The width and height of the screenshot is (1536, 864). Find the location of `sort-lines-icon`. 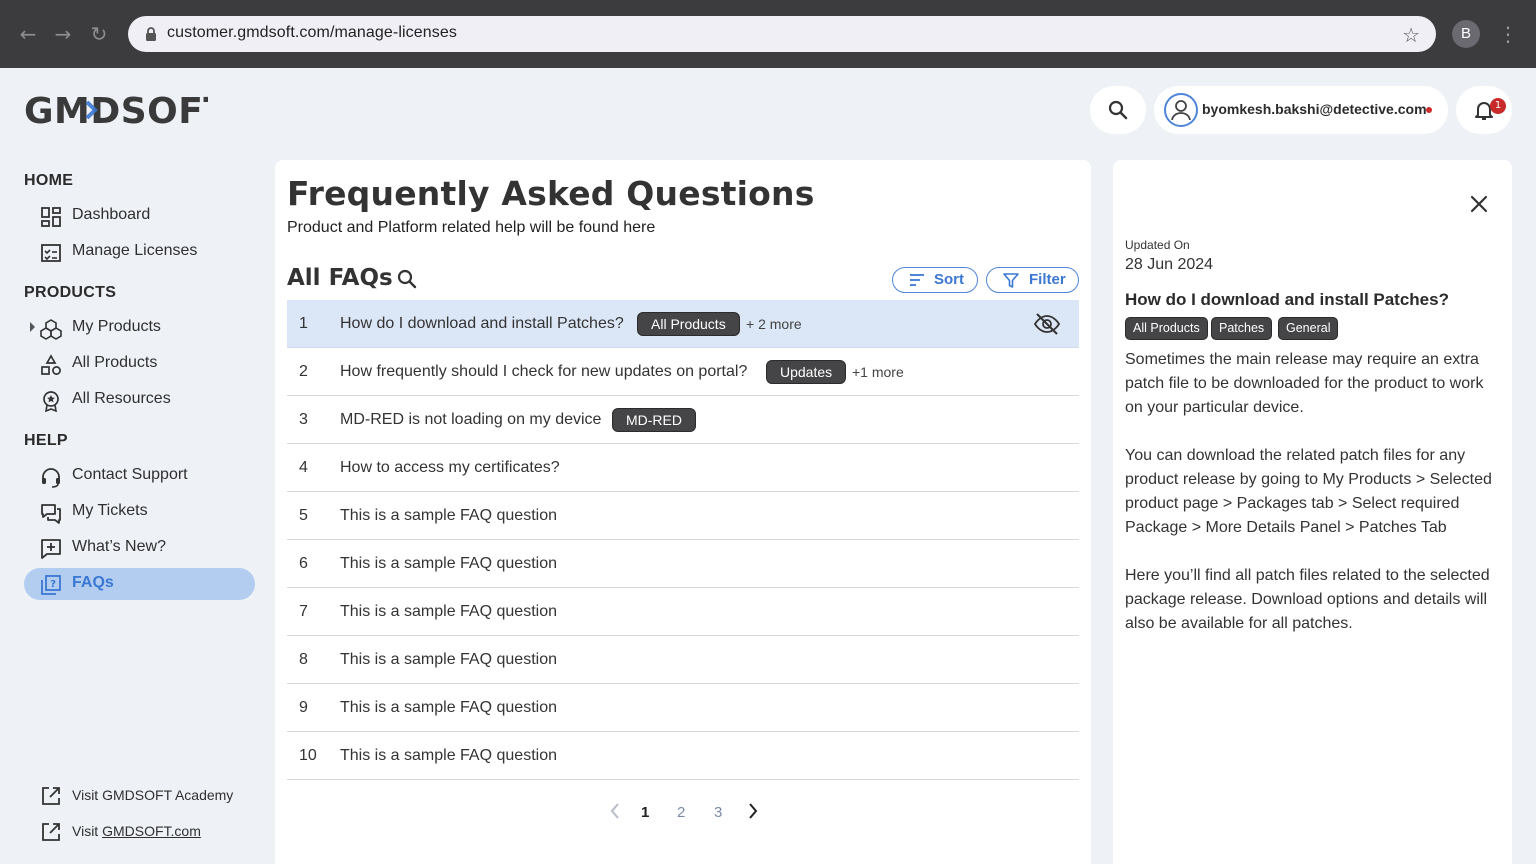

sort-lines-icon is located at coordinates (917, 280).